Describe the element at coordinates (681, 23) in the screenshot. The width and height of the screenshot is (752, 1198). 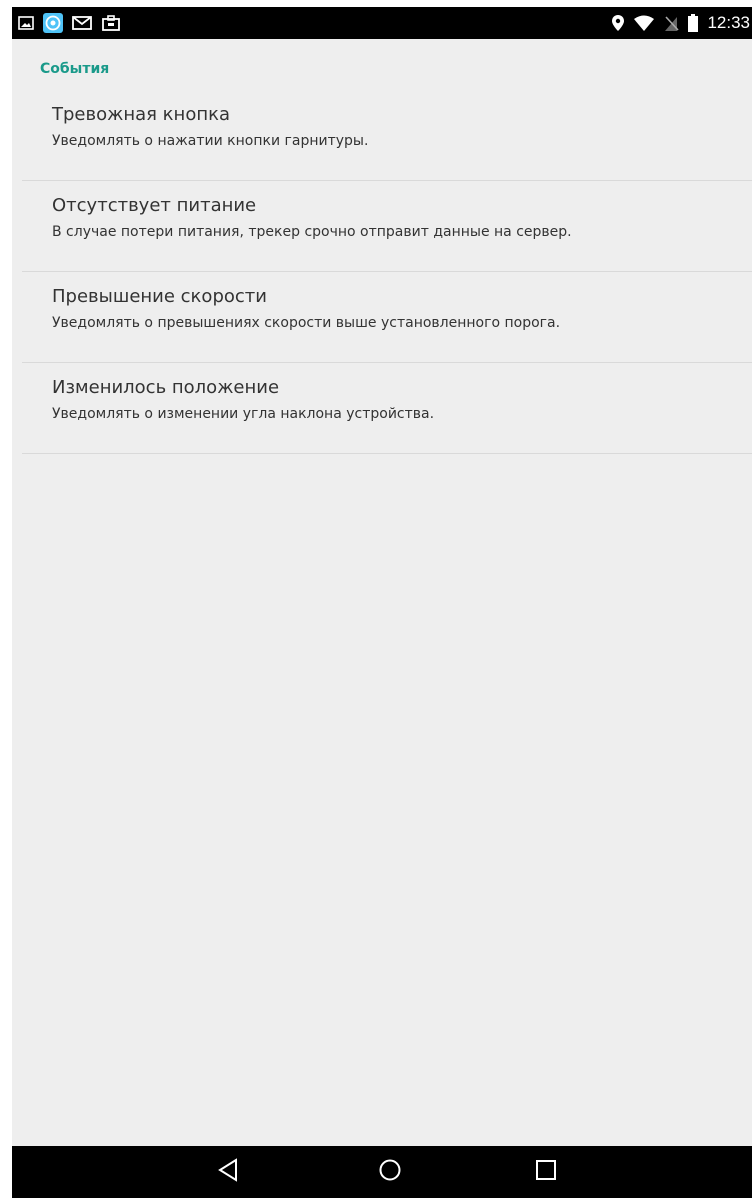
I see `system-icons: 12:33` at that location.